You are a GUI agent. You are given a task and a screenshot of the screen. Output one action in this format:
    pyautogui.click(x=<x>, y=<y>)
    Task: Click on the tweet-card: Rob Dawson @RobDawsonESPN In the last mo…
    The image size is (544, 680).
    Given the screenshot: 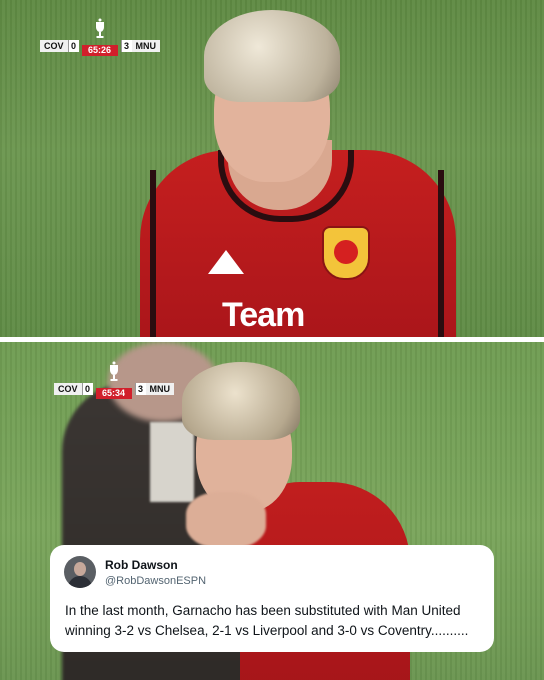 What is the action you would take?
    pyautogui.click(x=272, y=598)
    